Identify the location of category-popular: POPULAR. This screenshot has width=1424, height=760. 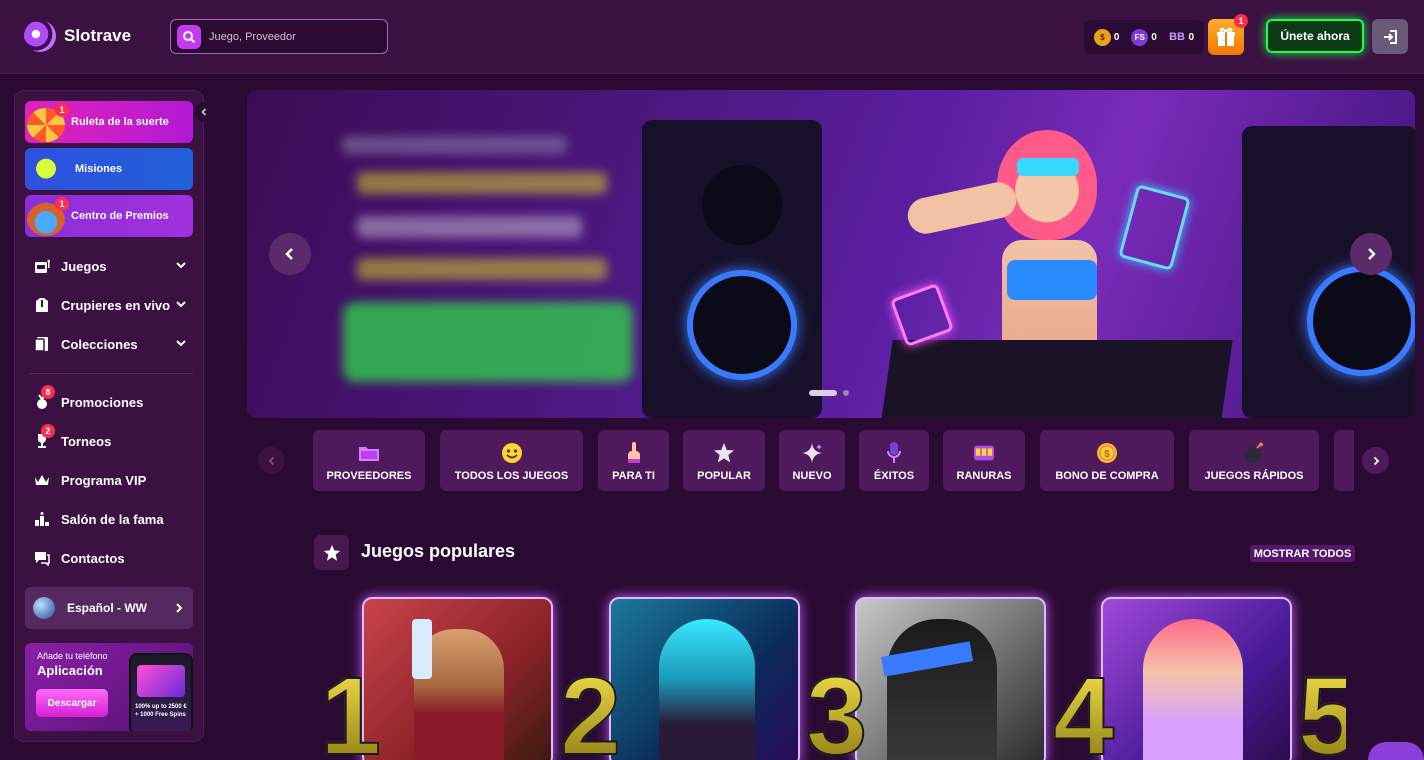
(724, 460).